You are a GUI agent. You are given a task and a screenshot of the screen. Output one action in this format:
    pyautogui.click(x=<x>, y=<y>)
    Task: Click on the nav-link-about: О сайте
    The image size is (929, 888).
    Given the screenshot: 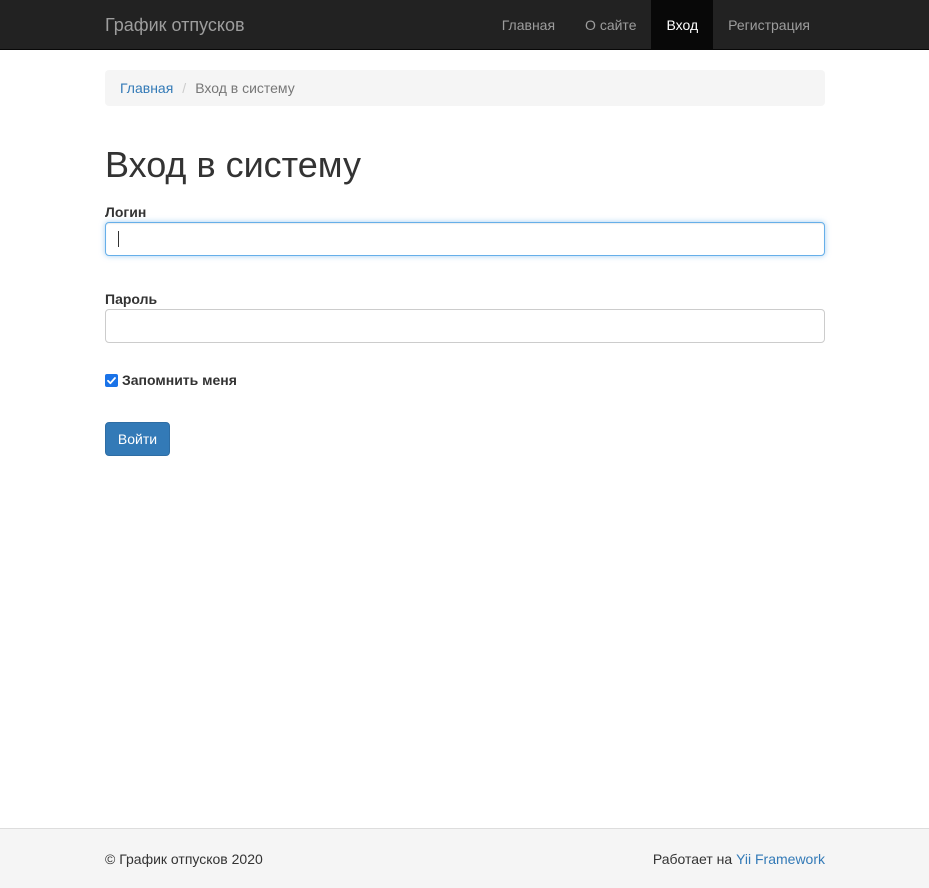 What is the action you would take?
    pyautogui.click(x=610, y=25)
    